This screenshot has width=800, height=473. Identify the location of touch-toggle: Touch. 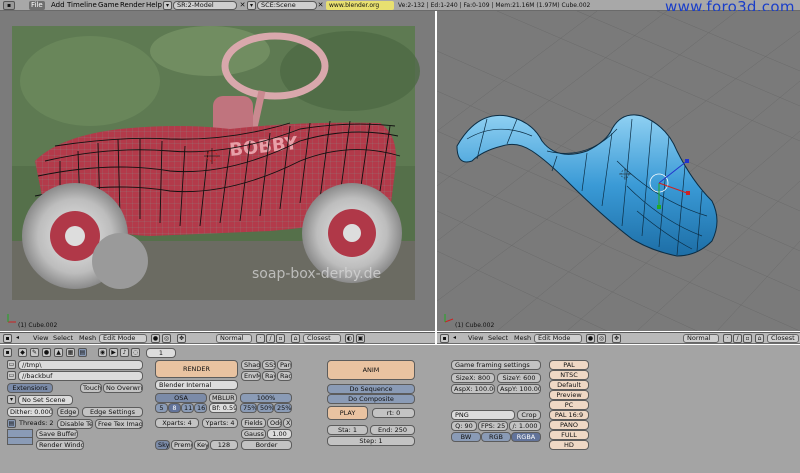
(91, 388).